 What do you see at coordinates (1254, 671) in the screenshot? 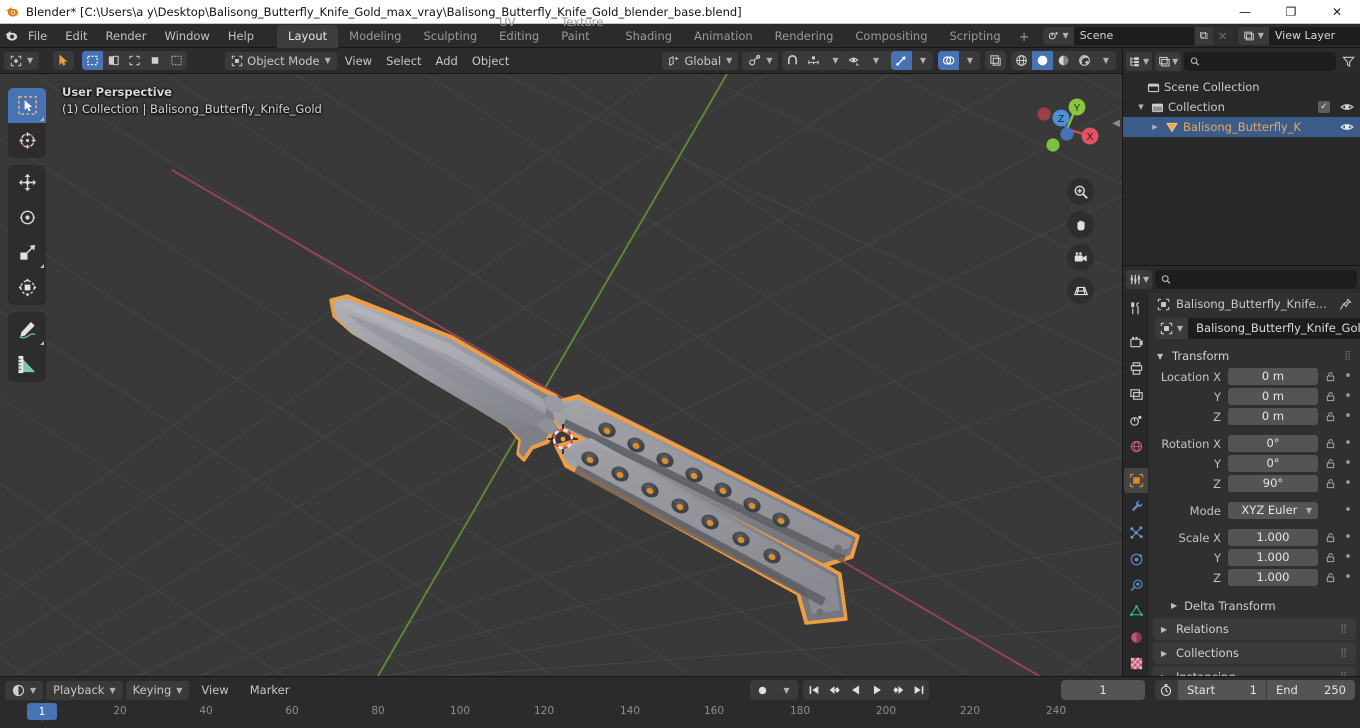
I see `instancing-panel: ▶ Instancing ⣿` at bounding box center [1254, 671].